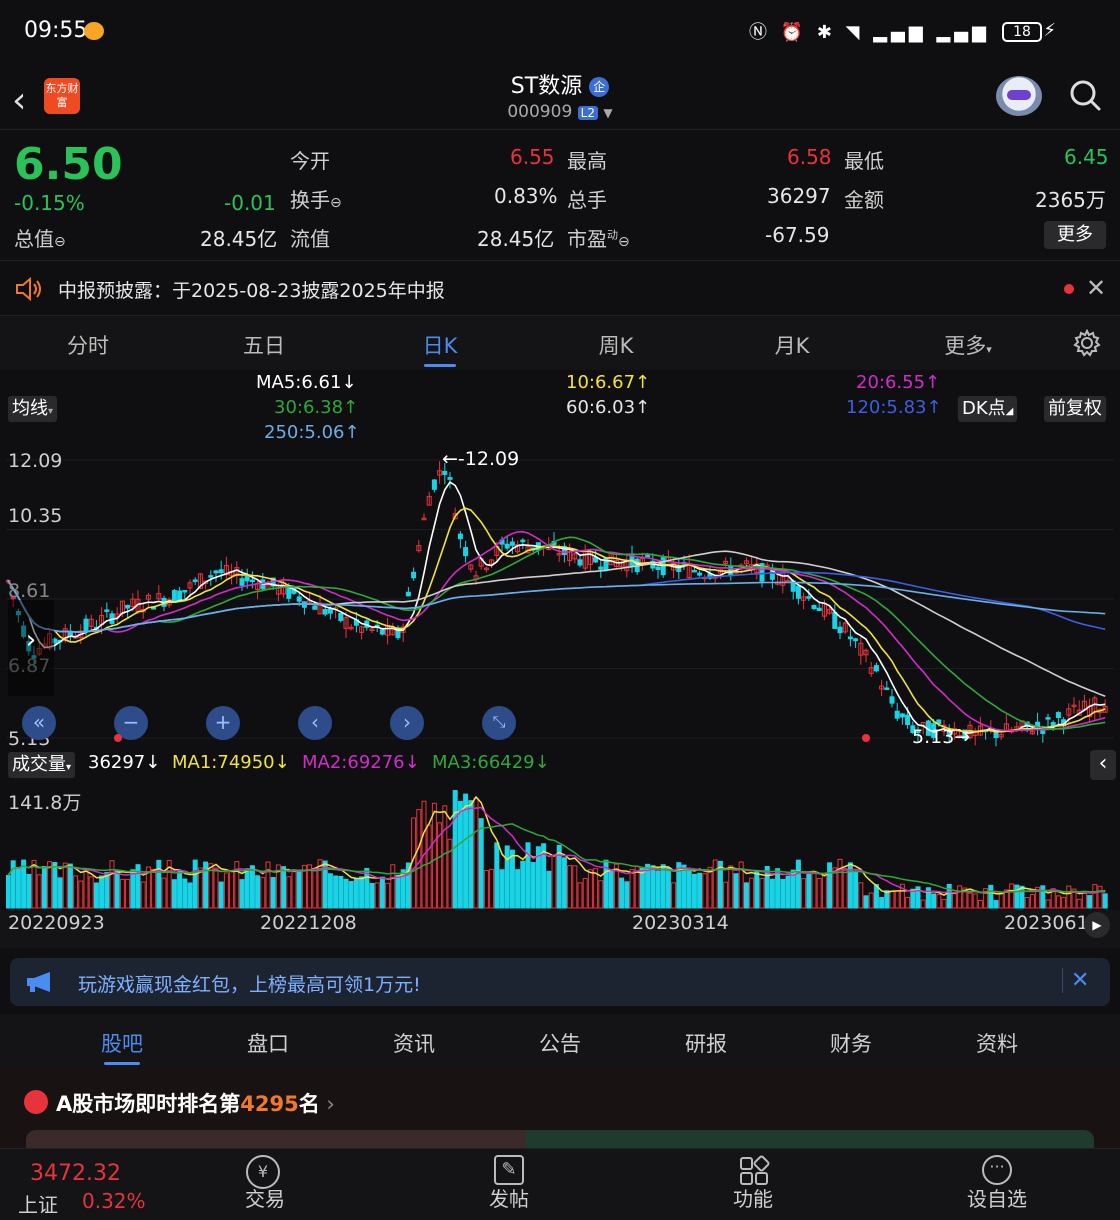 This screenshot has width=1120, height=1220. Describe the element at coordinates (560, 112) in the screenshot. I see `stock-code-row: 000909 L2 ▼` at that location.